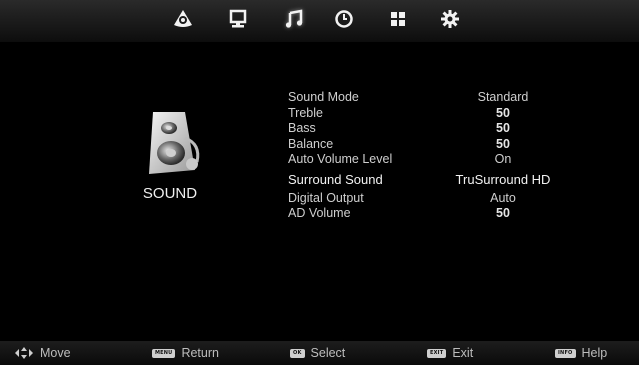  Describe the element at coordinates (453, 180) in the screenshot. I see `setting-row-surround-sound: Surround Sound TruSurround HD` at that location.